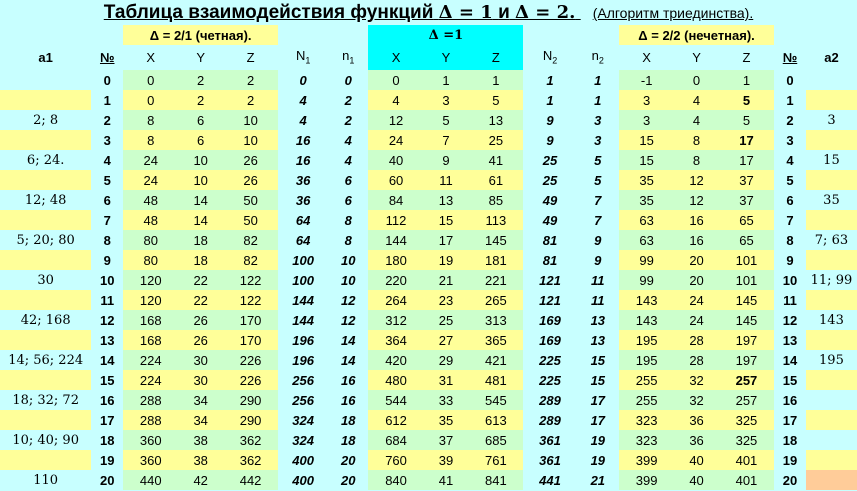 The width and height of the screenshot is (857, 491). I want to click on x-right-cell: 399, so click(647, 480).